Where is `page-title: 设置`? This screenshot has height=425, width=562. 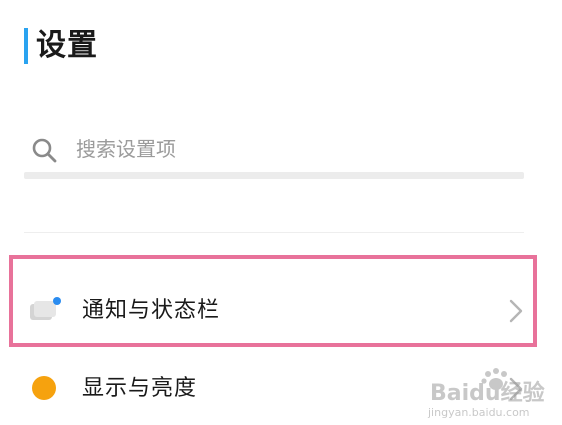 page-title: 设置 is located at coordinates (67, 45).